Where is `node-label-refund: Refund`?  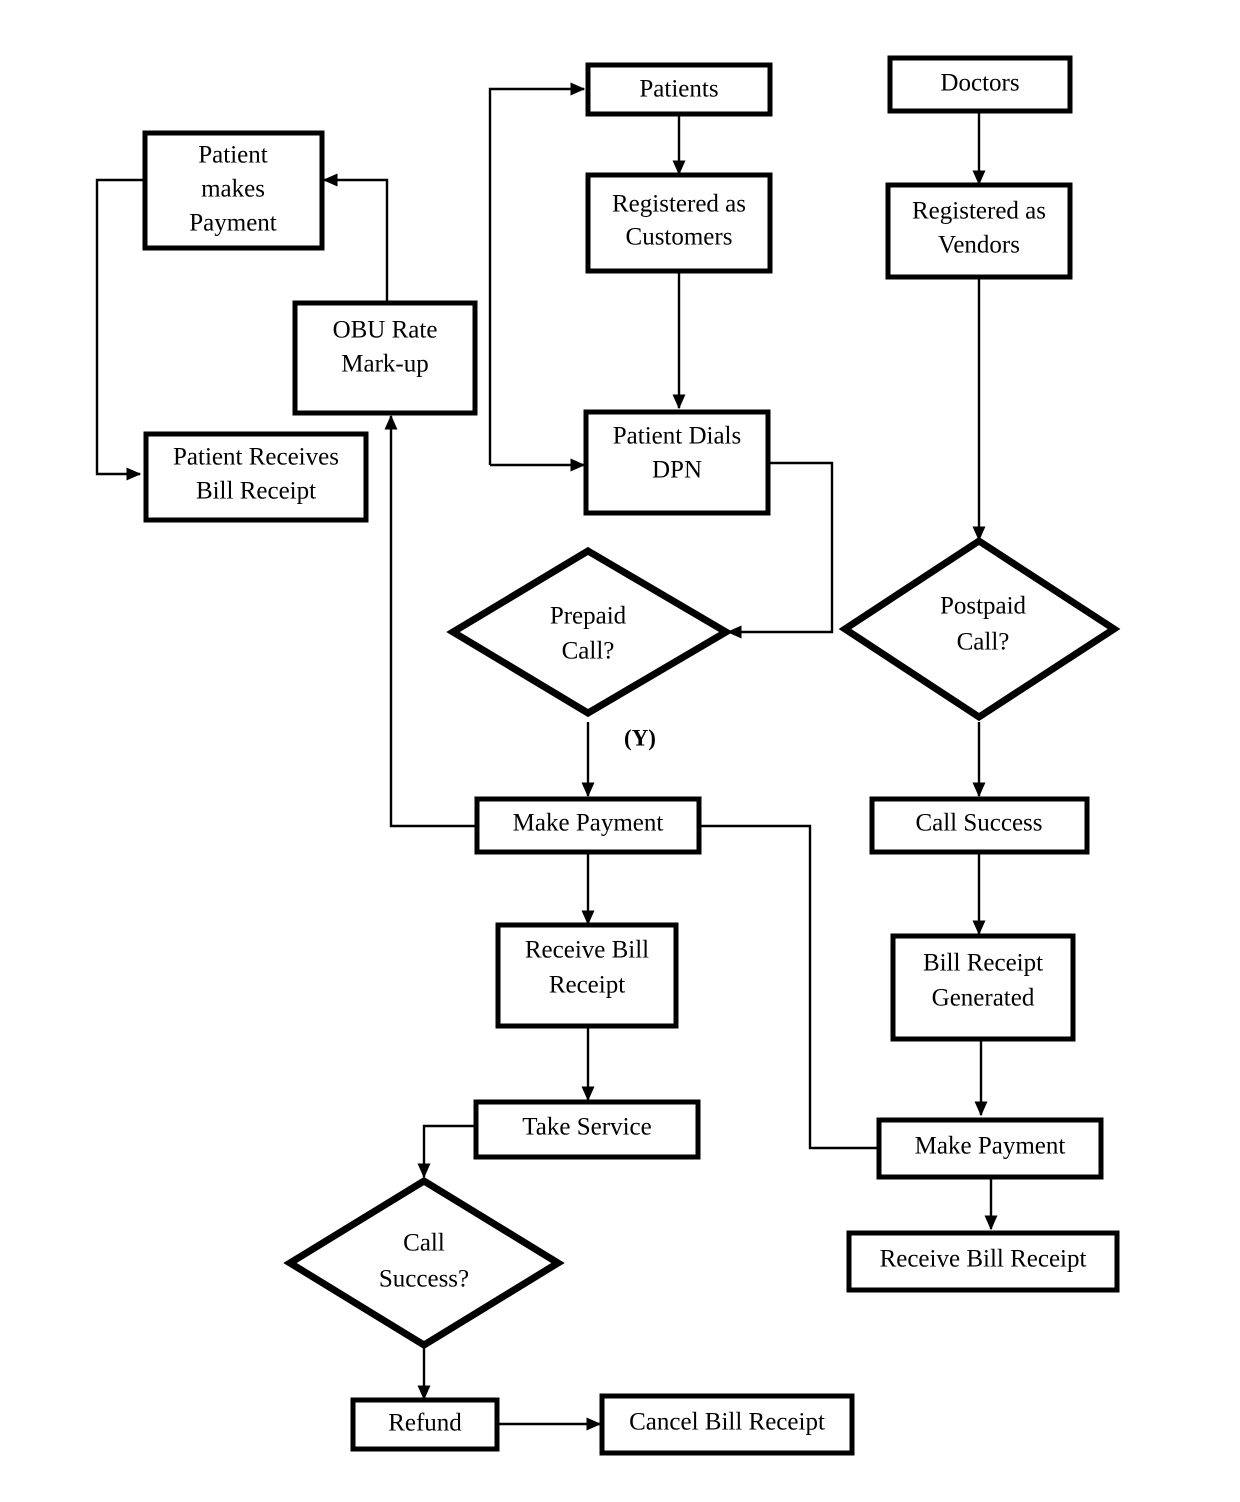
node-label-refund: Refund is located at coordinates (425, 1423).